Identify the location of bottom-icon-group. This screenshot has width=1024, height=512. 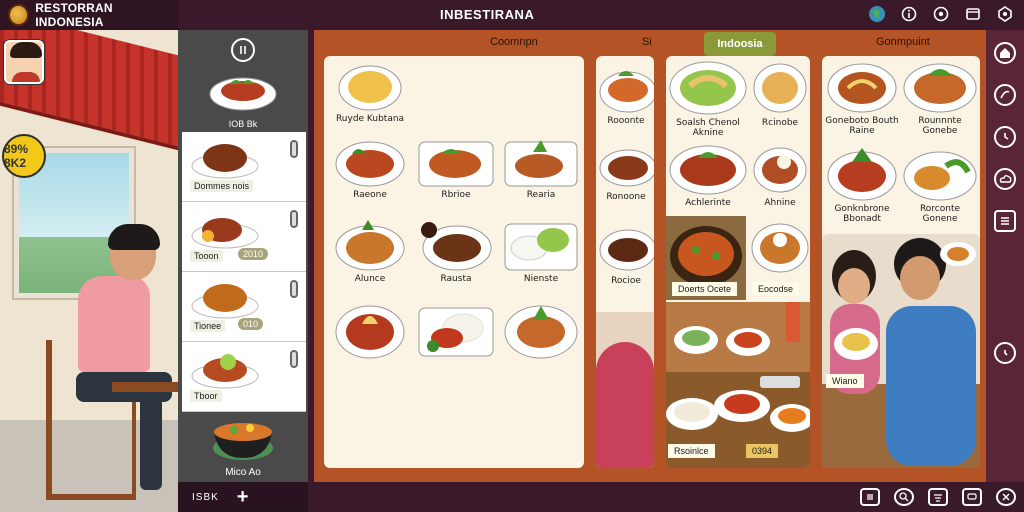
(938, 497).